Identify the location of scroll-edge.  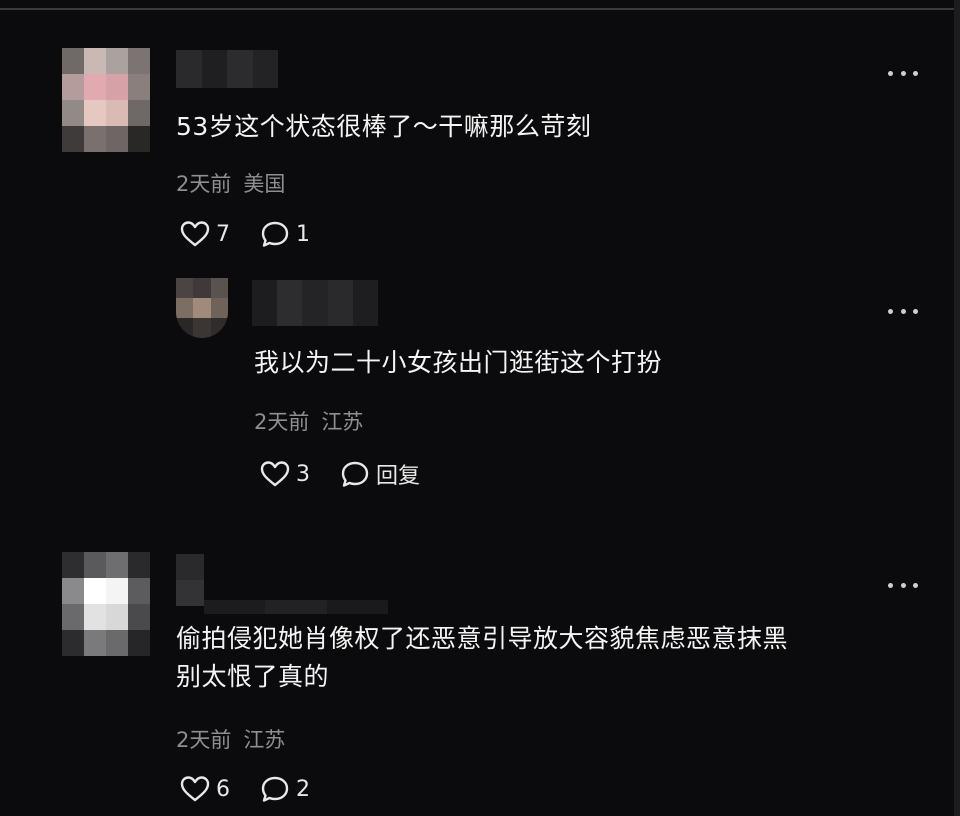
(957, 408).